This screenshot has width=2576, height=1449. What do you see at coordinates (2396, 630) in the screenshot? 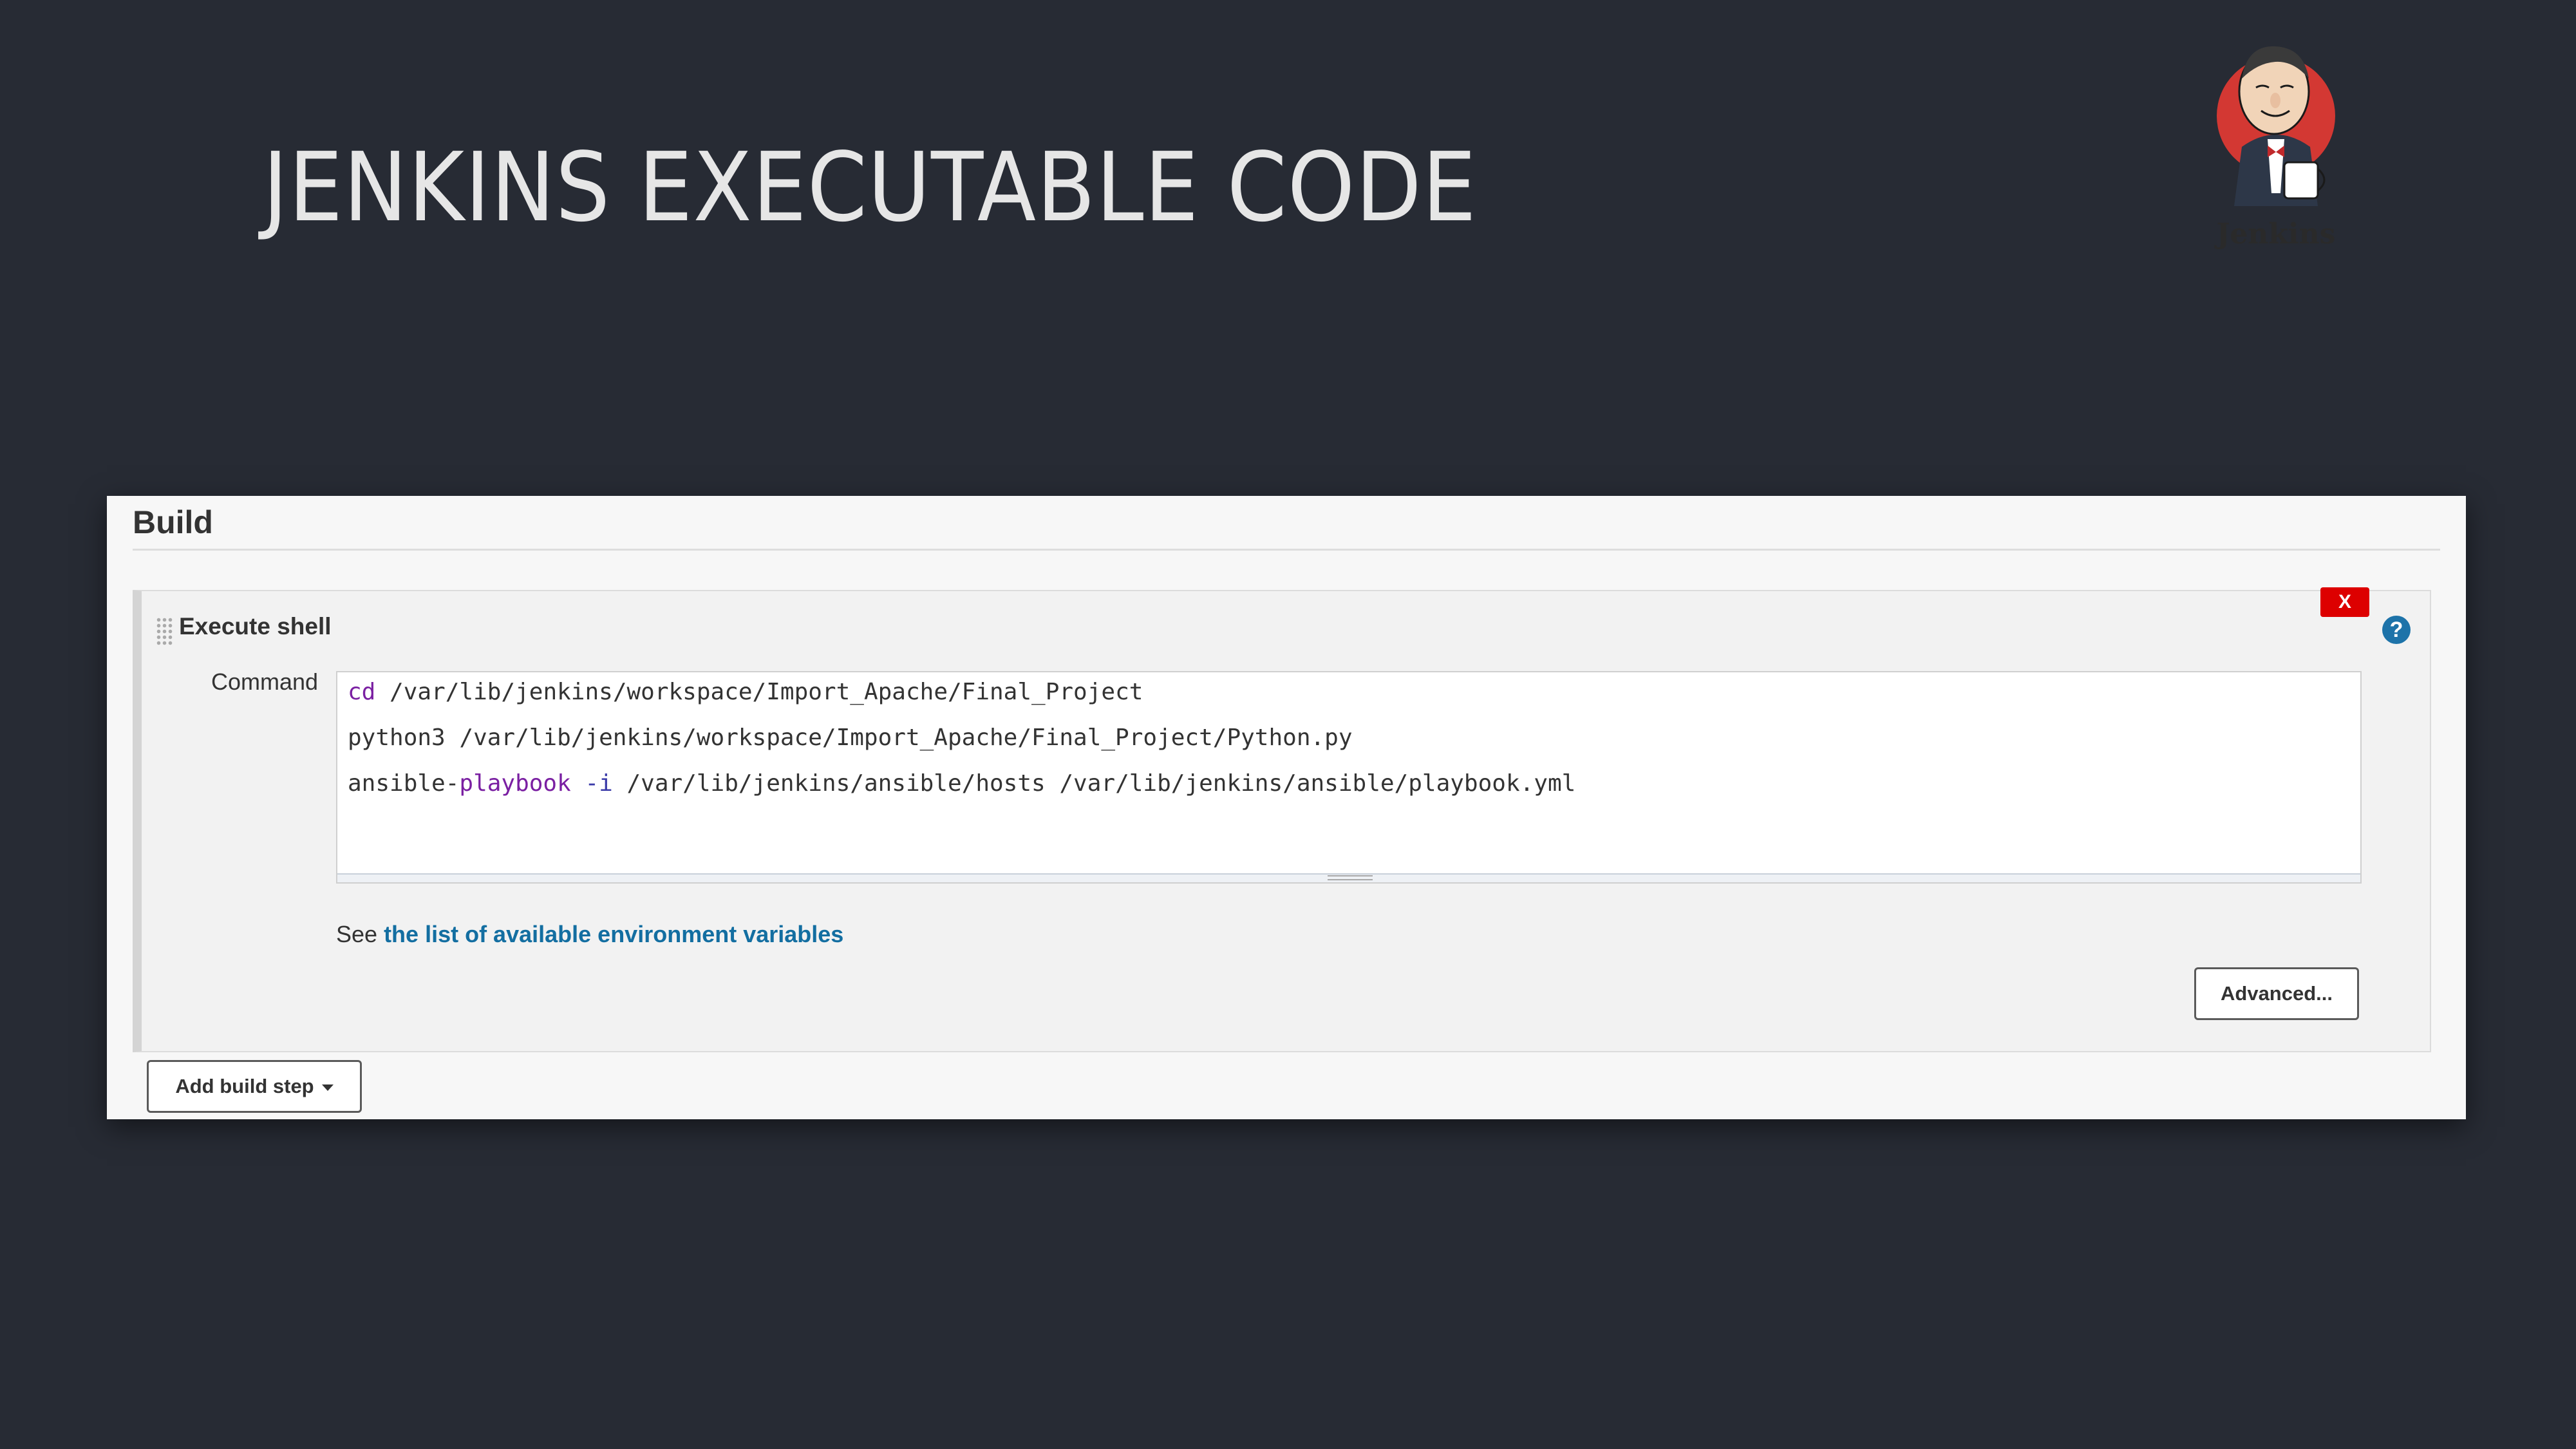
I see `help-icon: ?` at bounding box center [2396, 630].